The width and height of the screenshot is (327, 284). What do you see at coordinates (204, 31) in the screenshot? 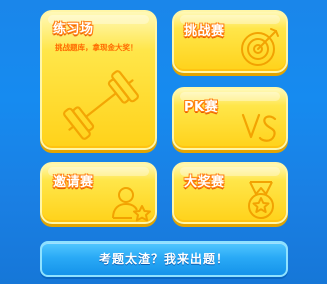
I see `challenge-title: 挑战赛` at bounding box center [204, 31].